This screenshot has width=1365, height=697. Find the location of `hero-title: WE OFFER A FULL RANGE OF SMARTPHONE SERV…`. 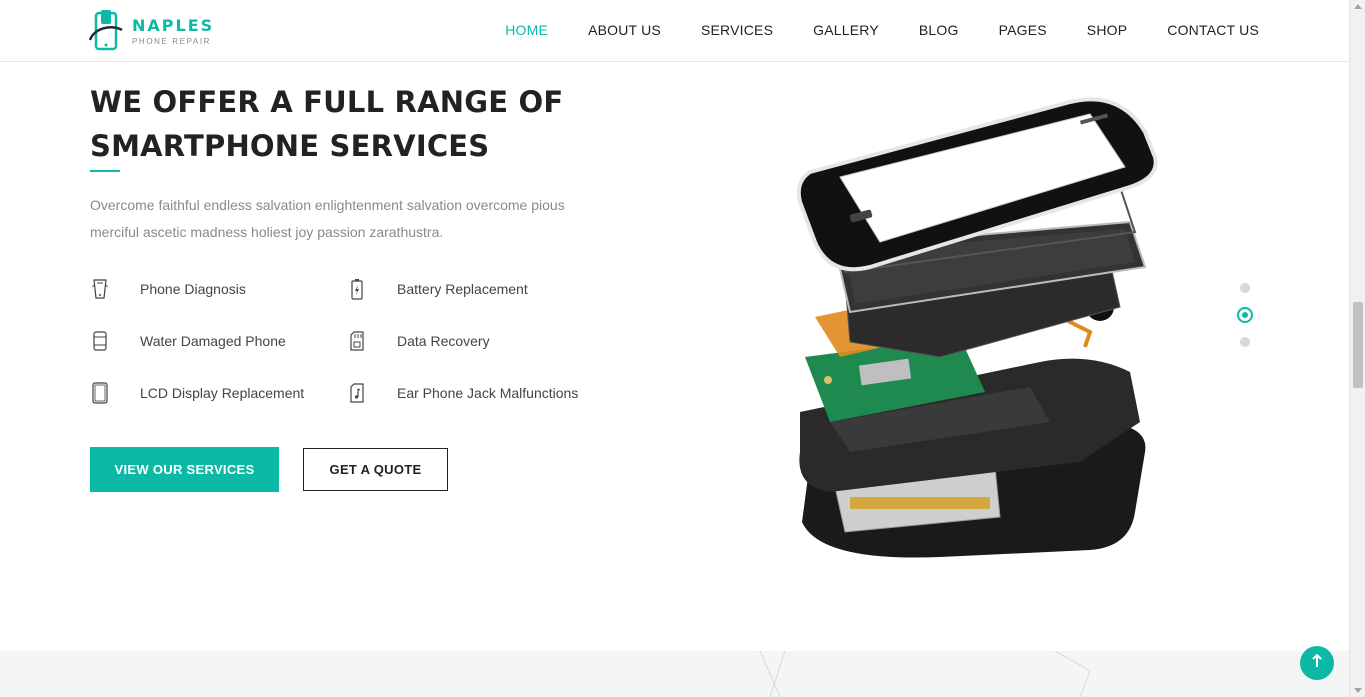

hero-title: WE OFFER A FULL RANGE OF SMARTPHONE SERV… is located at coordinates (370, 124).